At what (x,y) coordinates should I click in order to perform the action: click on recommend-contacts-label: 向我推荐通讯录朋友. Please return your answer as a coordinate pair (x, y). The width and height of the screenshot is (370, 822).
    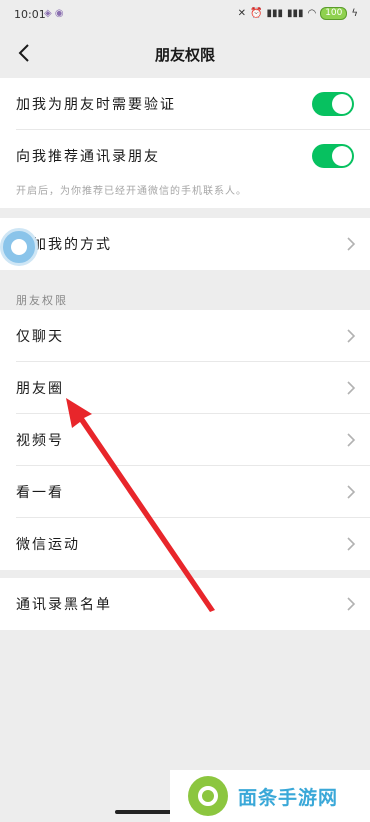
    Looking at the image, I should click on (88, 157).